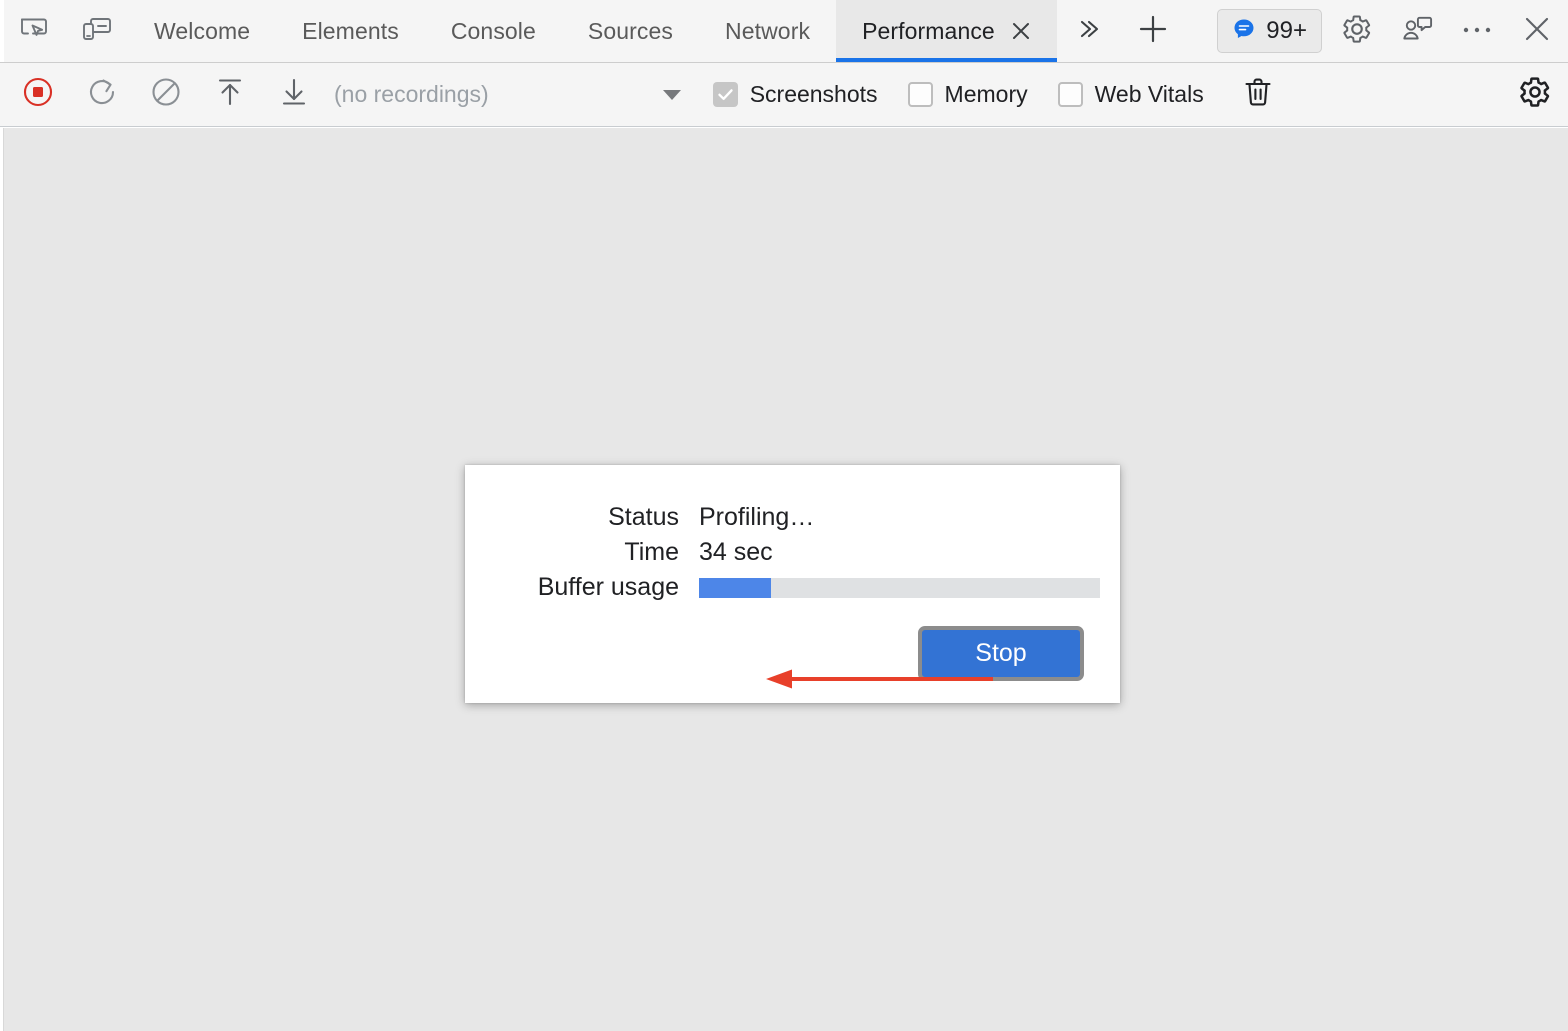 The image size is (1568, 1031). What do you see at coordinates (928, 30) in the screenshot?
I see `tab-label: Performance` at bounding box center [928, 30].